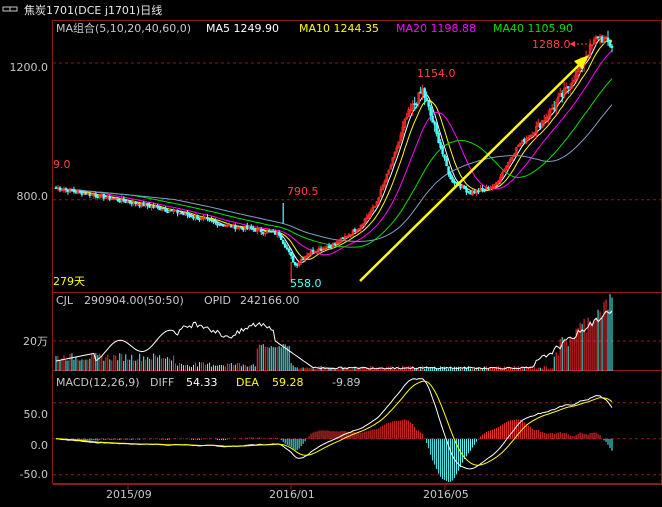 The image size is (662, 507). What do you see at coordinates (35, 341) in the screenshot?
I see `vol-tick-20wan: 20万` at bounding box center [35, 341].